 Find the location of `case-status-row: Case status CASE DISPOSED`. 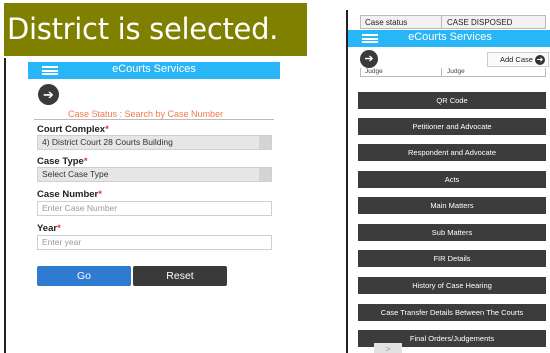

case-status-row: Case status CASE DISPOSED is located at coordinates (453, 22).